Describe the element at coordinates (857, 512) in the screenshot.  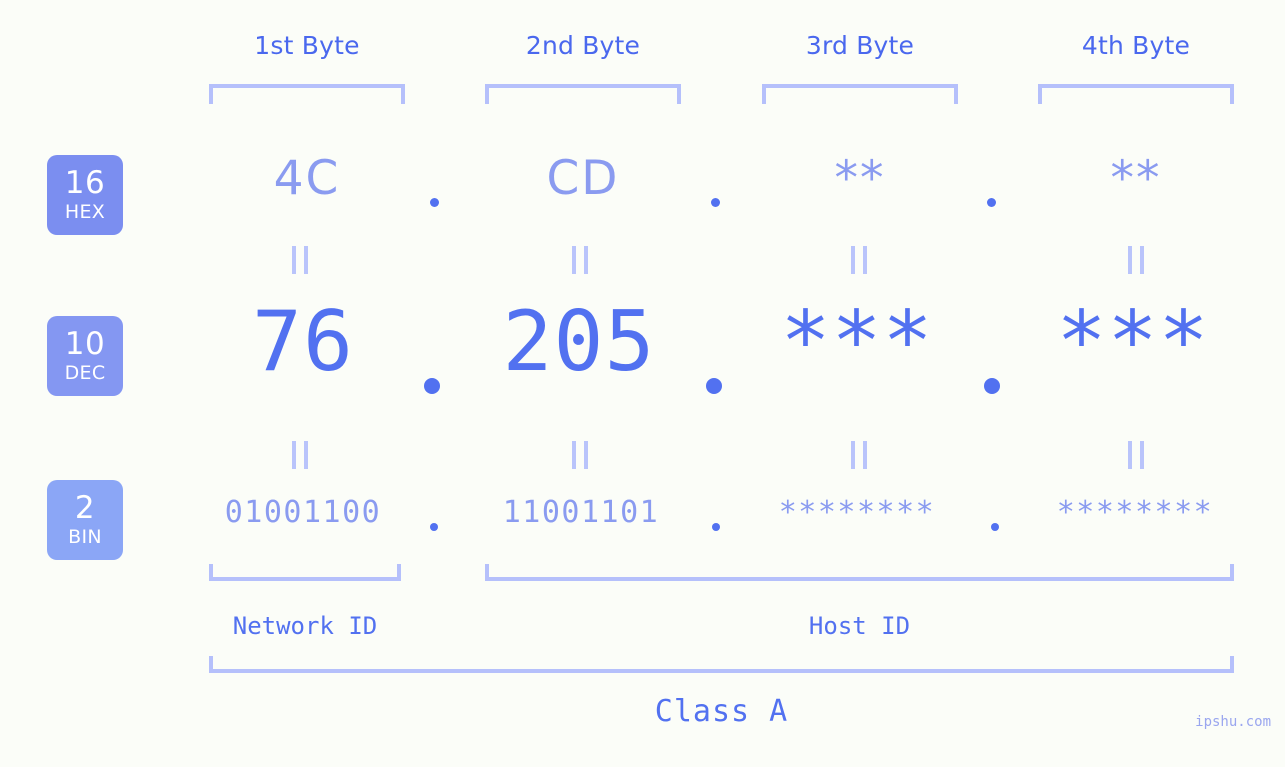
I see `bin-byte-3-value: ********` at that location.